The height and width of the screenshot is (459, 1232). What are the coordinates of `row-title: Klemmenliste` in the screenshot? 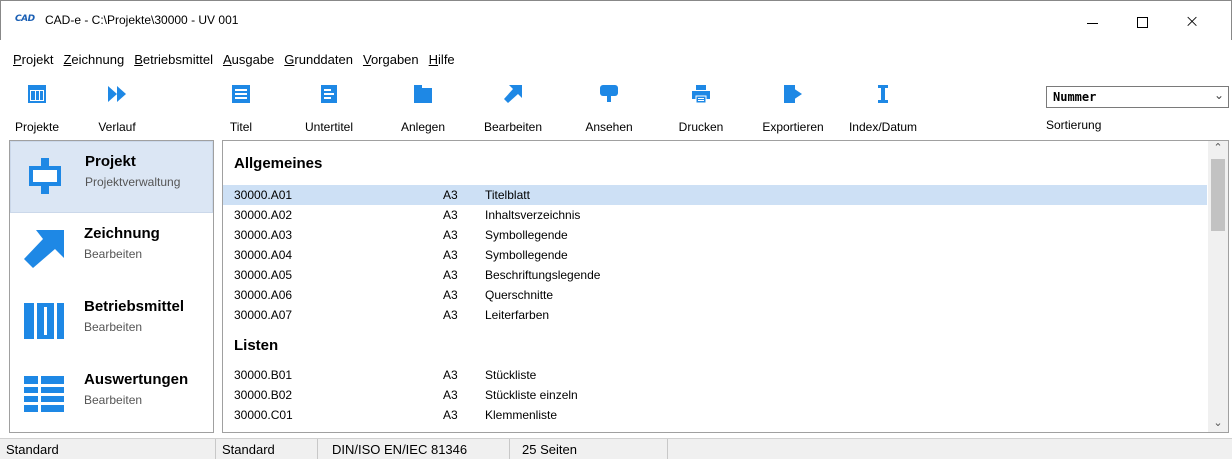 It's located at (521, 415).